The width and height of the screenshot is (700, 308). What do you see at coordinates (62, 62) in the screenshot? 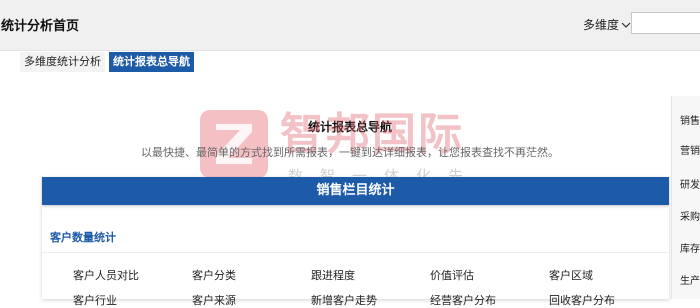
I see `tab-multidimension-analysis: 多维度统计分析` at bounding box center [62, 62].